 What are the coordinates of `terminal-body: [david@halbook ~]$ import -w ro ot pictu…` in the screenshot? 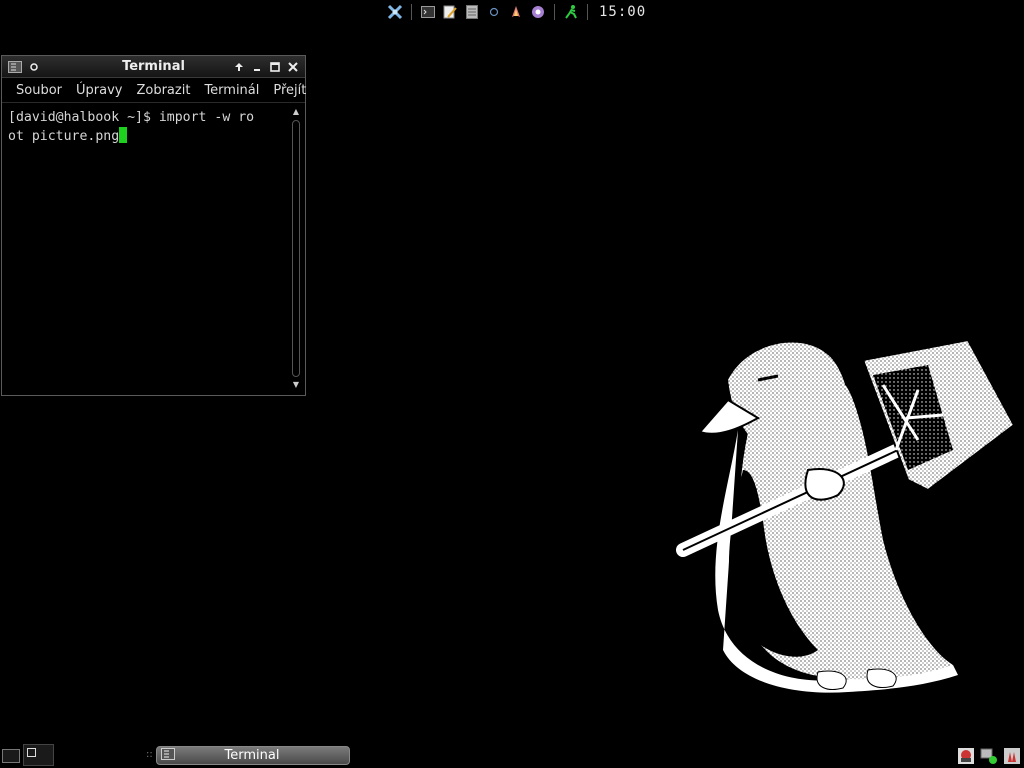 It's located at (153, 248).